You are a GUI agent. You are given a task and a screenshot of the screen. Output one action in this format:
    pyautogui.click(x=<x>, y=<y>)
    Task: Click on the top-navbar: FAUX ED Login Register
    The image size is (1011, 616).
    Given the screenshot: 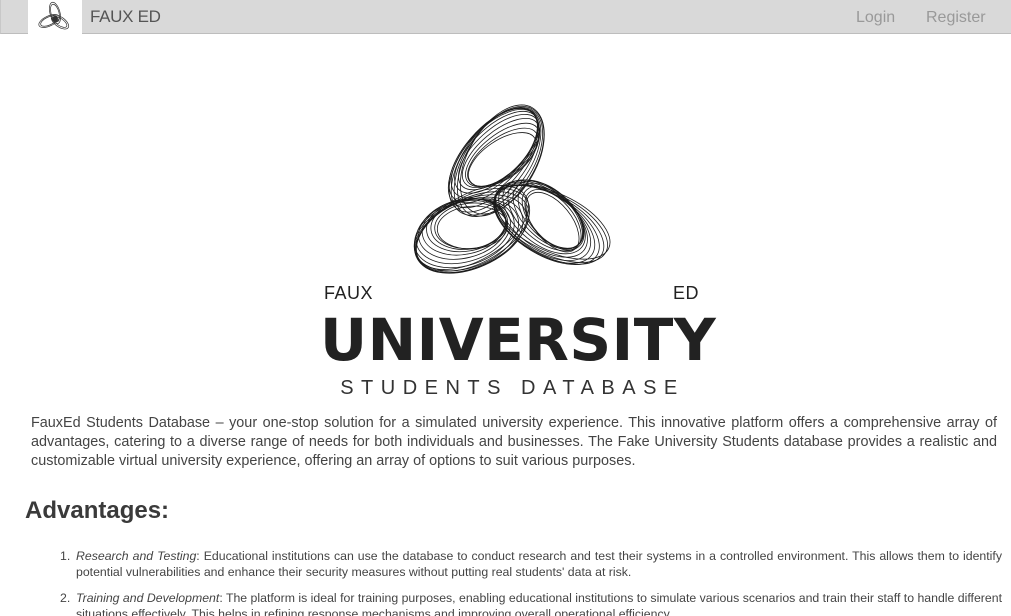 What is the action you would take?
    pyautogui.click(x=505, y=17)
    